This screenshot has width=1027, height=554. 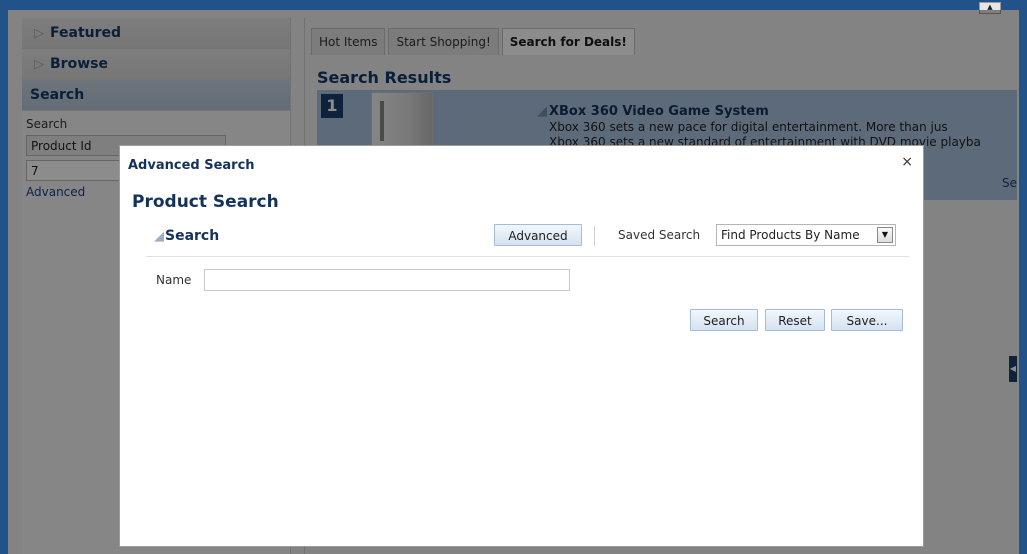 What do you see at coordinates (795, 320) in the screenshot?
I see `reset-button: Reset` at bounding box center [795, 320].